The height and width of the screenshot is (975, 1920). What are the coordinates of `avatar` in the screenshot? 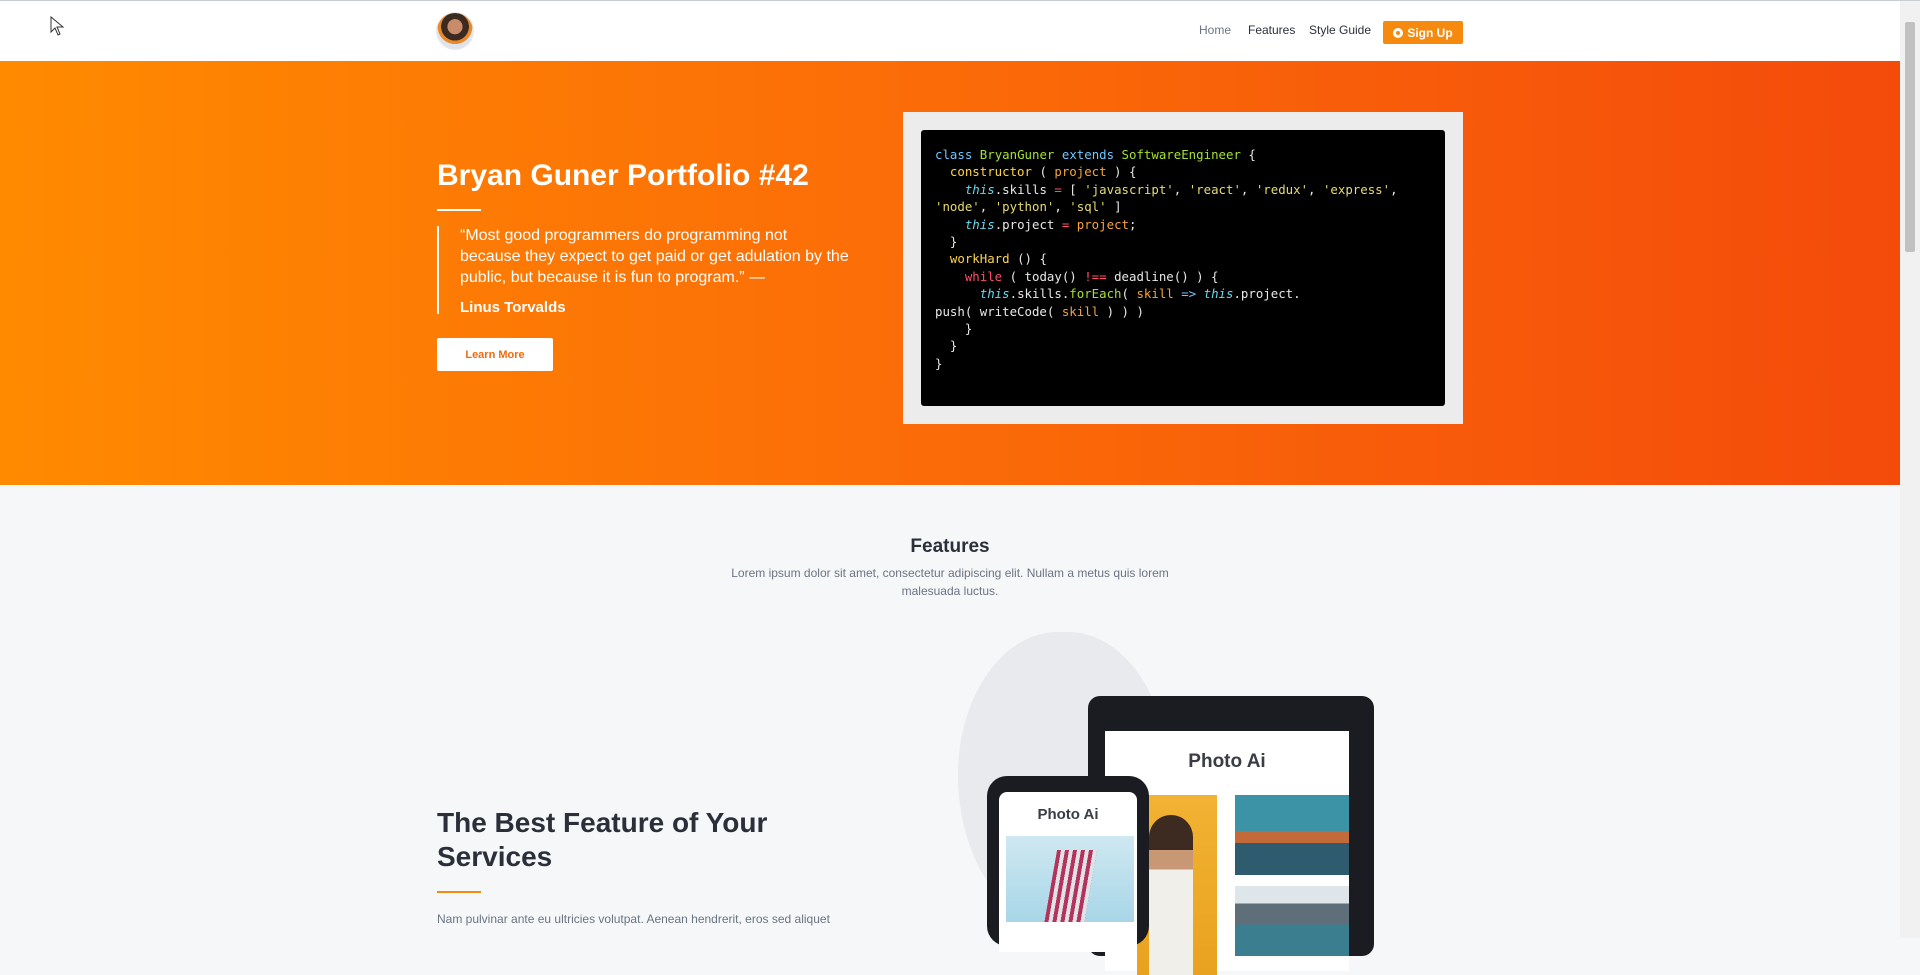 It's located at (455, 31).